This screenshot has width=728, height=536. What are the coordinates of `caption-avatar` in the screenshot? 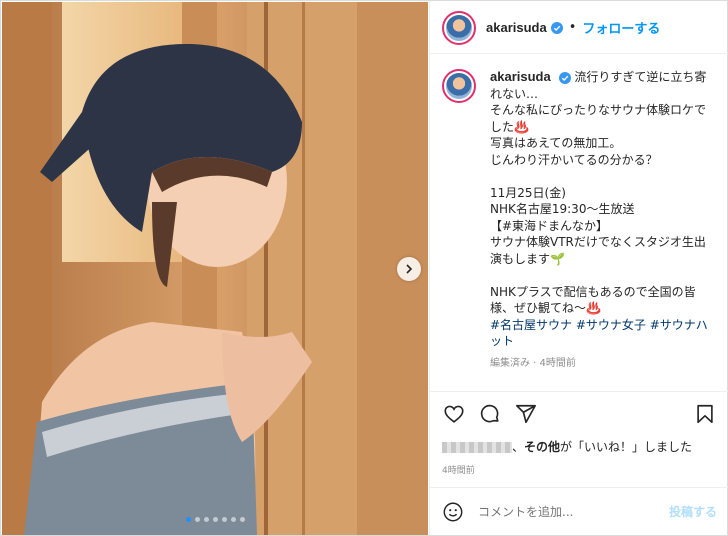 It's located at (459, 86).